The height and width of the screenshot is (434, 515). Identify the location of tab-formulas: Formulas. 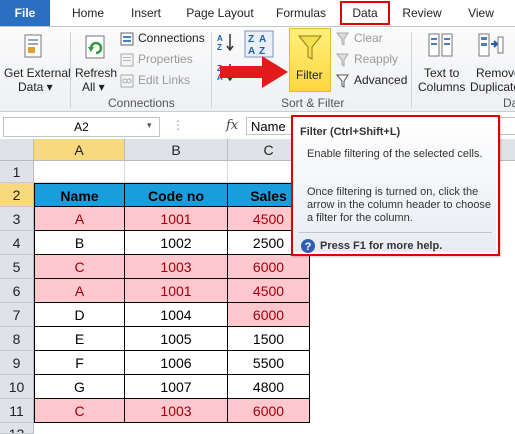
(301, 13).